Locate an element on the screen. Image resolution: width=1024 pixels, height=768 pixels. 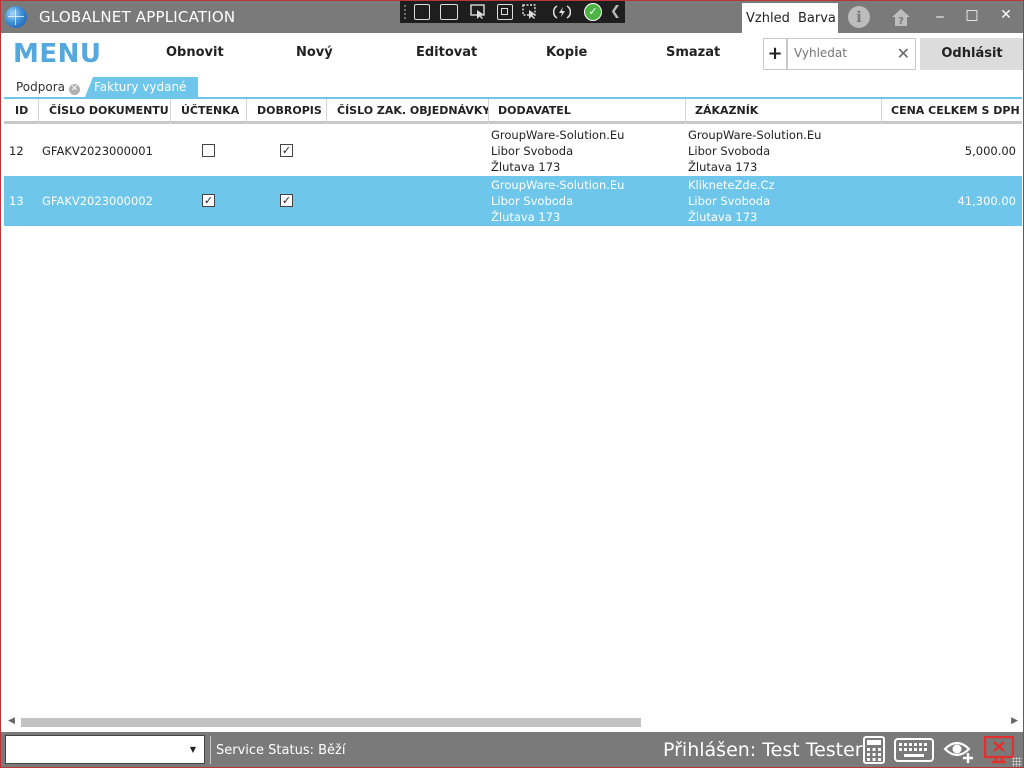
delete-button: Smazat is located at coordinates (693, 52).